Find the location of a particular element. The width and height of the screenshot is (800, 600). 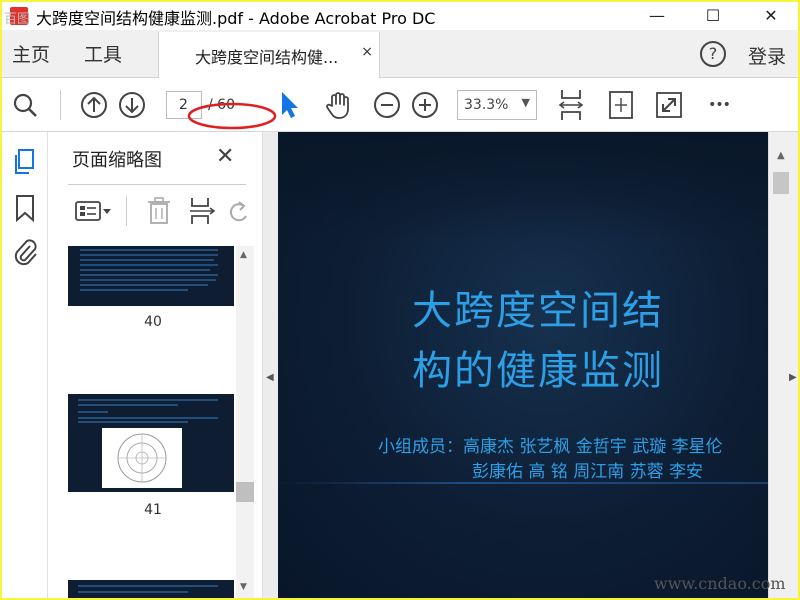

fit-page-view-button is located at coordinates (621, 105).